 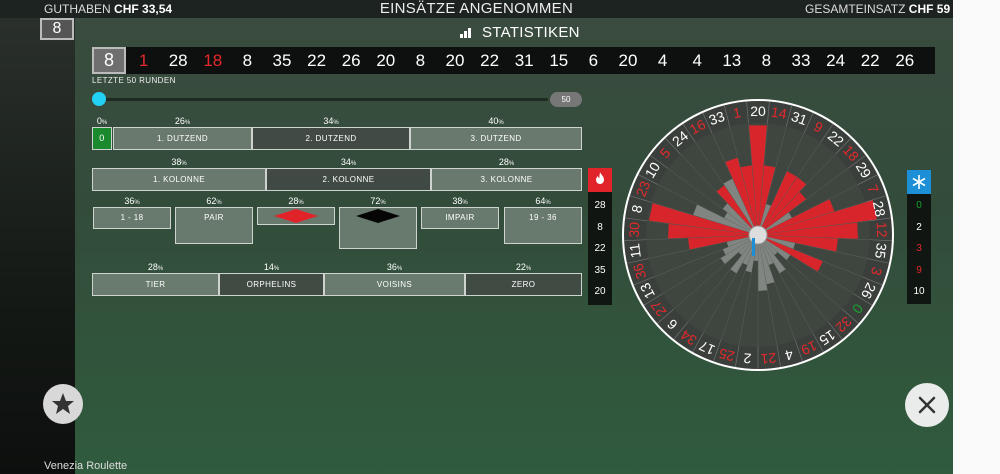 What do you see at coordinates (881, 251) in the screenshot?
I see `wheel-number: 35` at bounding box center [881, 251].